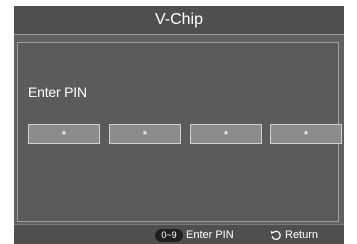 The height and width of the screenshot is (244, 357). I want to click on dialog-title: V-Chip, so click(179, 20).